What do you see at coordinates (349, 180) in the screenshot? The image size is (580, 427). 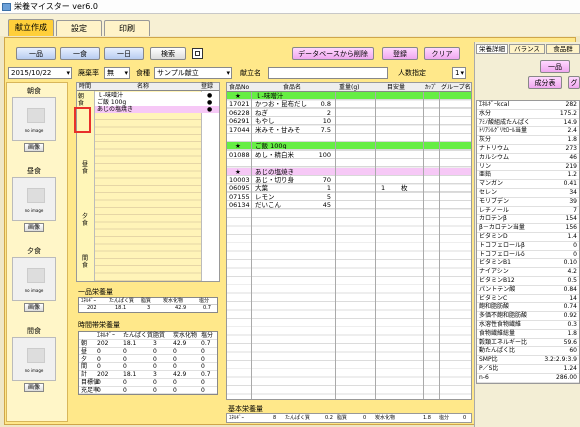 I see `food-row: 10003 あじ・切り身 70` at bounding box center [349, 180].